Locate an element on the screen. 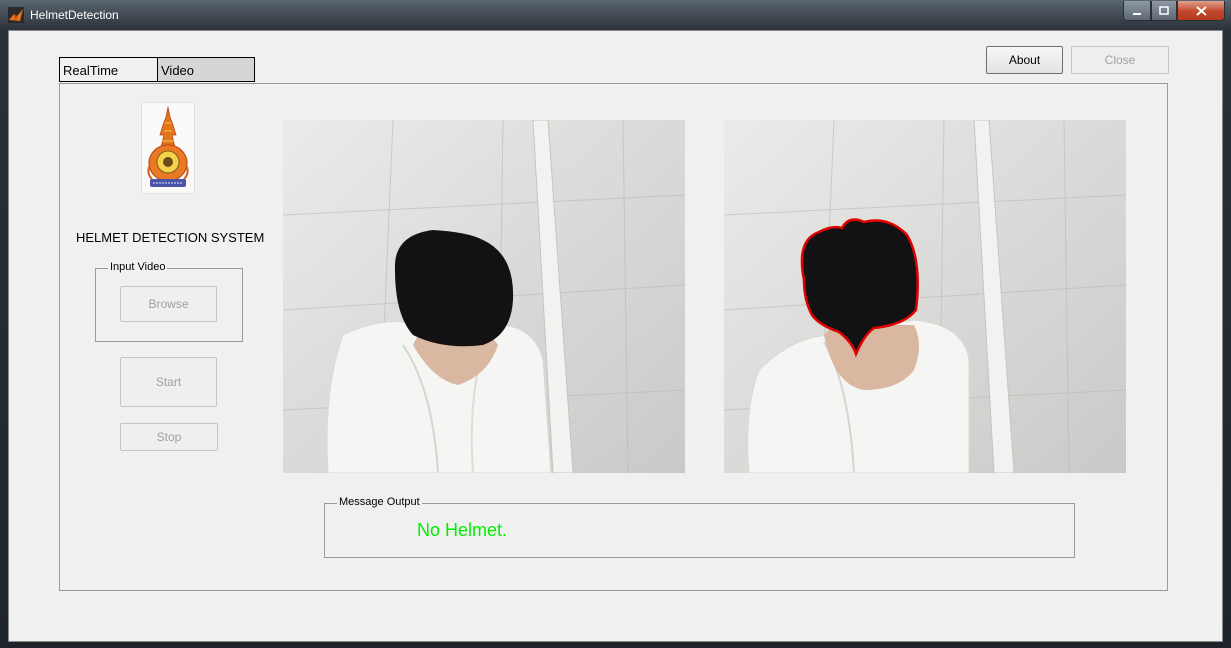 The height and width of the screenshot is (648, 1231). maximize-icon is located at coordinates (1164, 10).